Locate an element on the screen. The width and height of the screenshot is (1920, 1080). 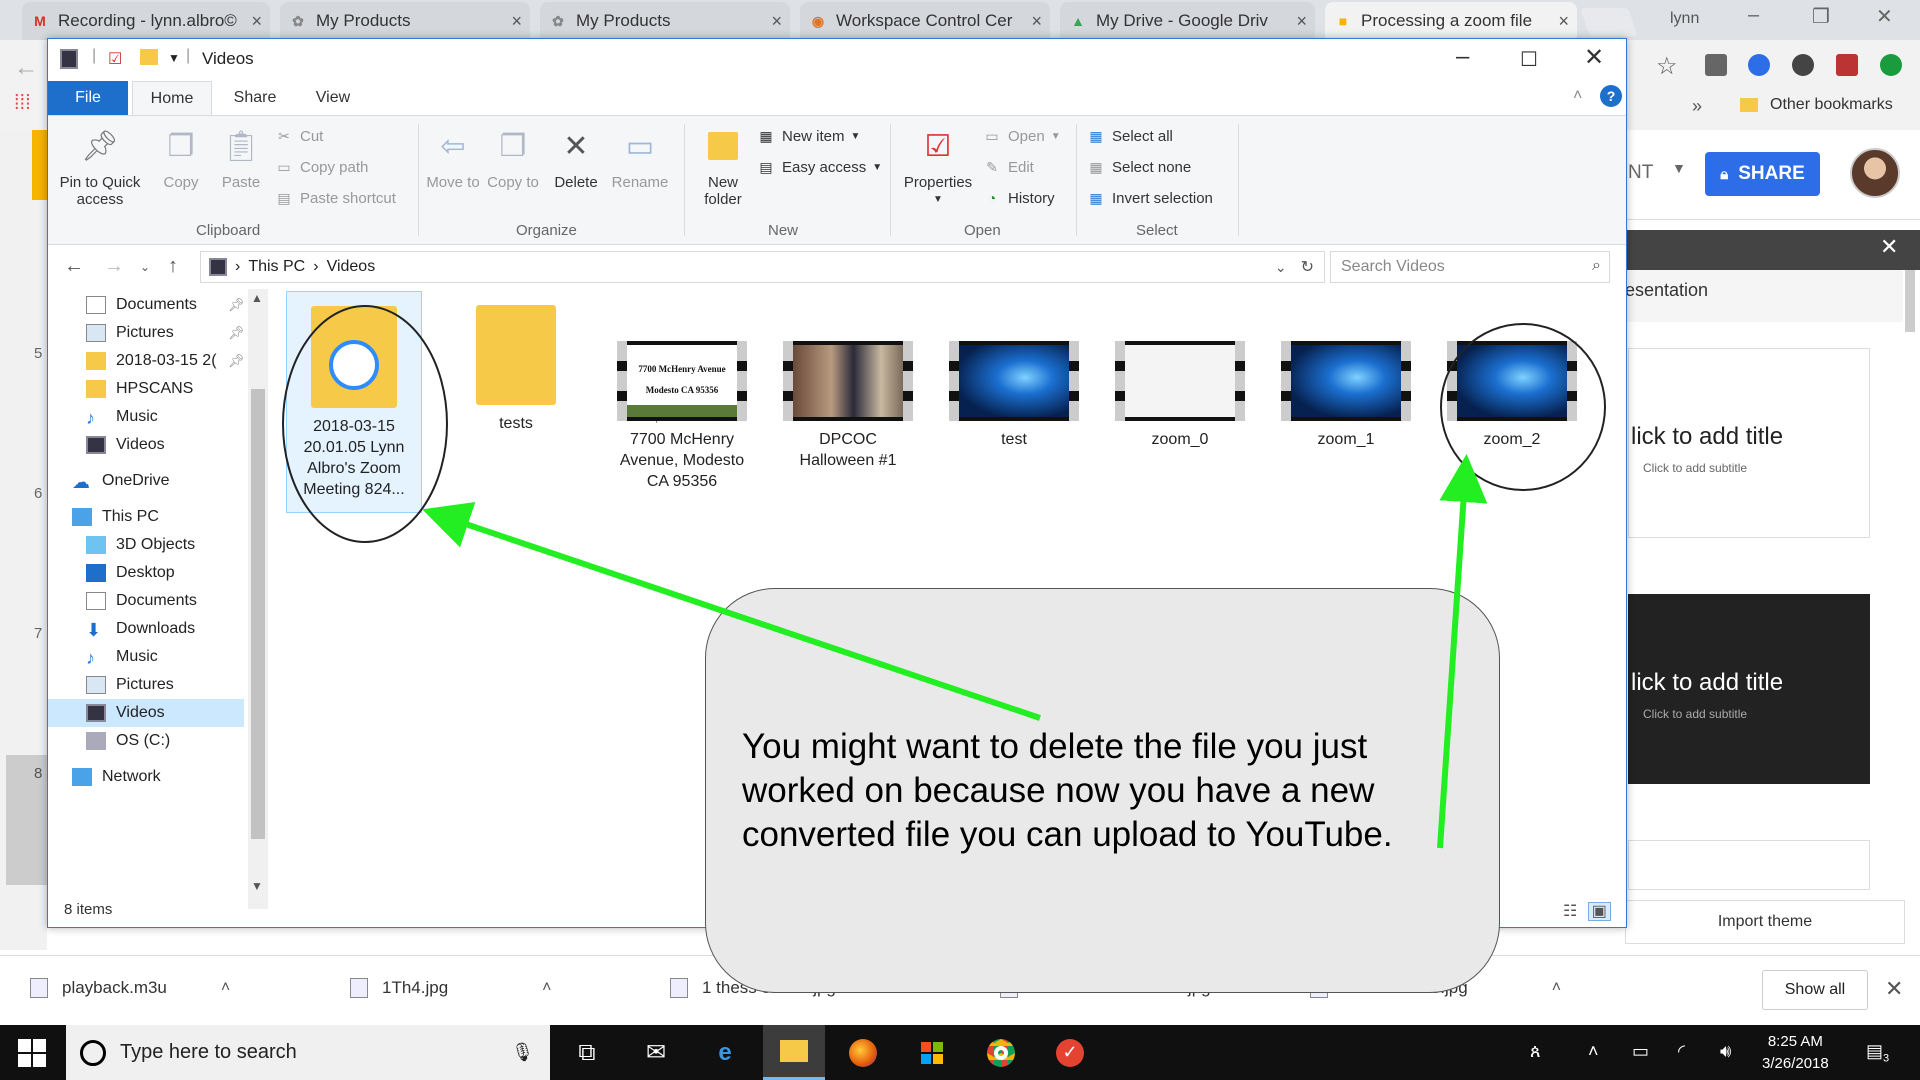
browser-tab-slides: ■ Processing a zoom file × is located at coordinates (1451, 21).